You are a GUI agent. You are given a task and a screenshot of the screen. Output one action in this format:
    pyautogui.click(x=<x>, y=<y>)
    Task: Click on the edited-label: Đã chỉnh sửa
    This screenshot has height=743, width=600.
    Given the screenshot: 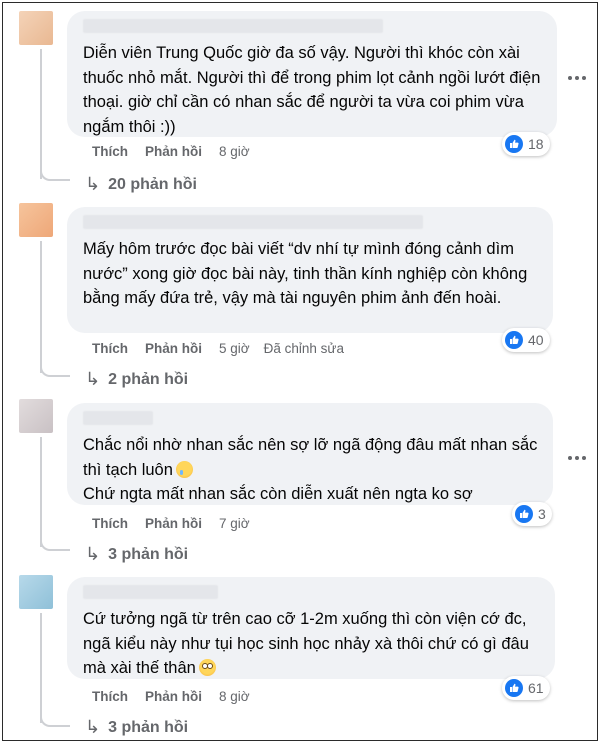 What is the action you would take?
    pyautogui.click(x=303, y=348)
    